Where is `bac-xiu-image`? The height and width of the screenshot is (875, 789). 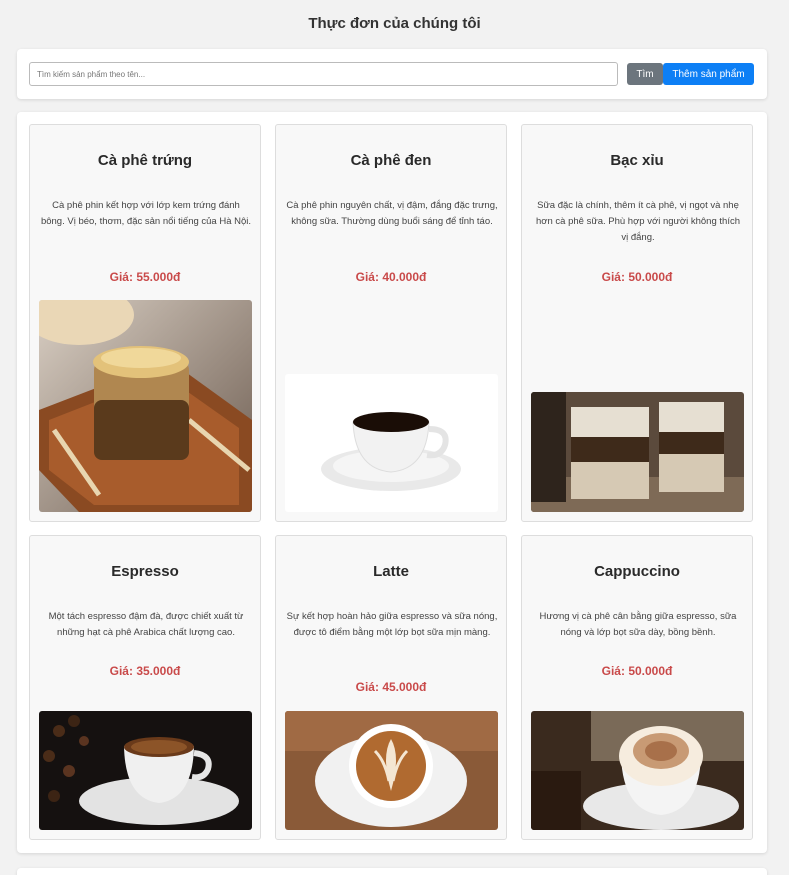
bac-xiu-image is located at coordinates (637, 452).